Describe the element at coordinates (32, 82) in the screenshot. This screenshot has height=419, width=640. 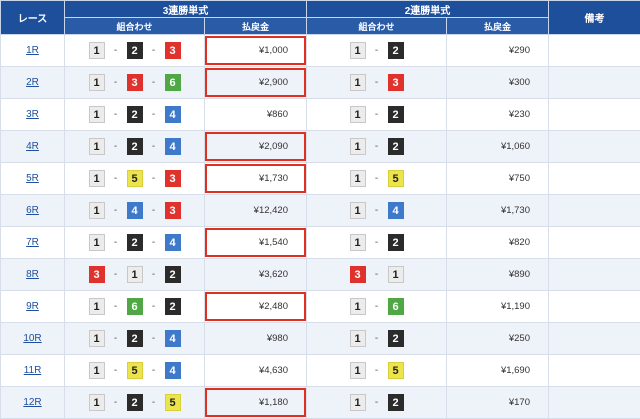
I see `race-link: 2R` at that location.